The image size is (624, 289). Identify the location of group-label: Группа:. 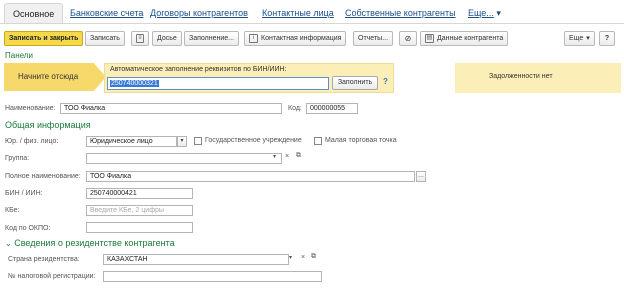
(17, 158).